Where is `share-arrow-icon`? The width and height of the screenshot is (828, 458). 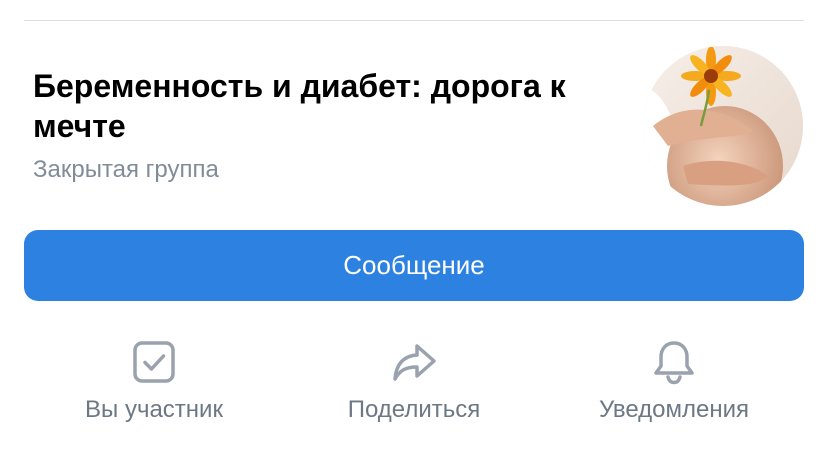 share-arrow-icon is located at coordinates (414, 362).